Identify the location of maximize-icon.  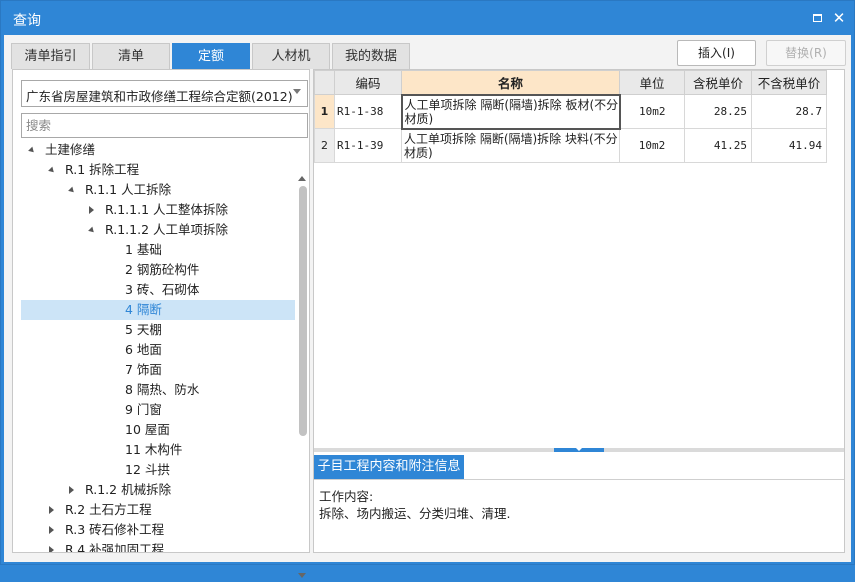
(817, 18).